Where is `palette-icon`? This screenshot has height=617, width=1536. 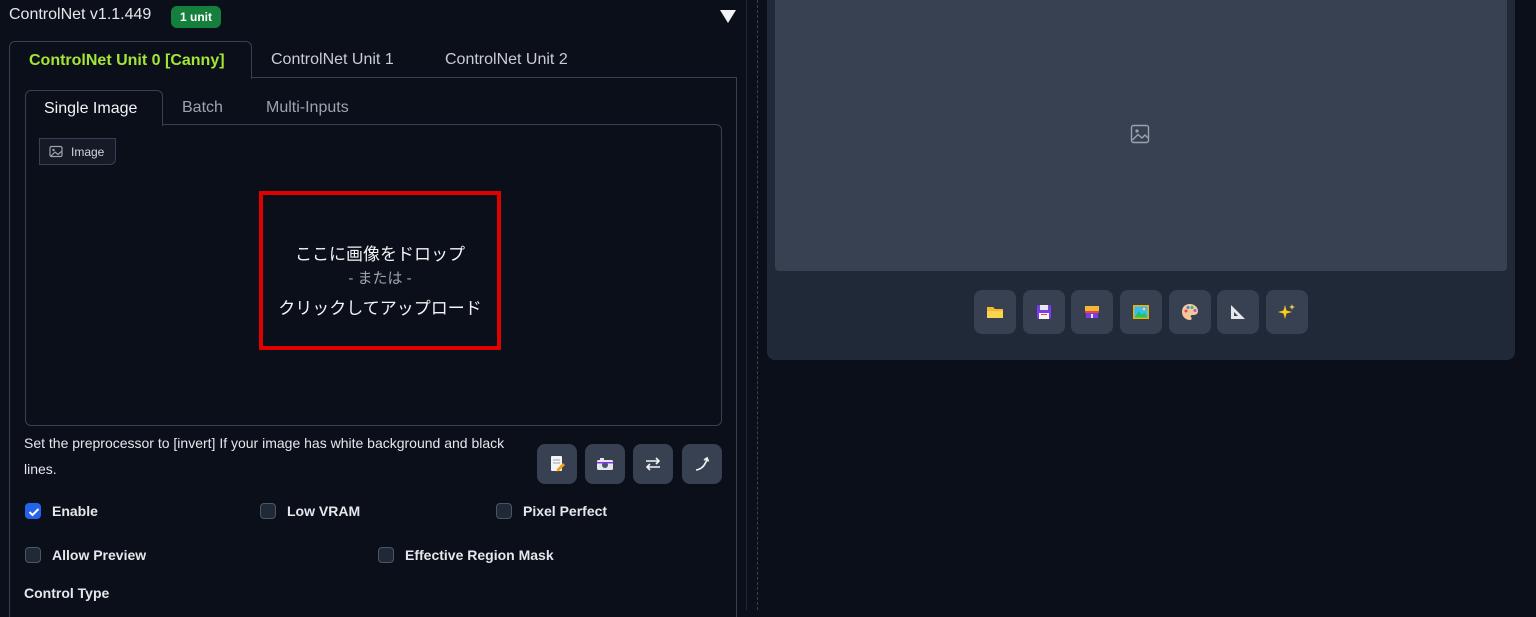 palette-icon is located at coordinates (1190, 312).